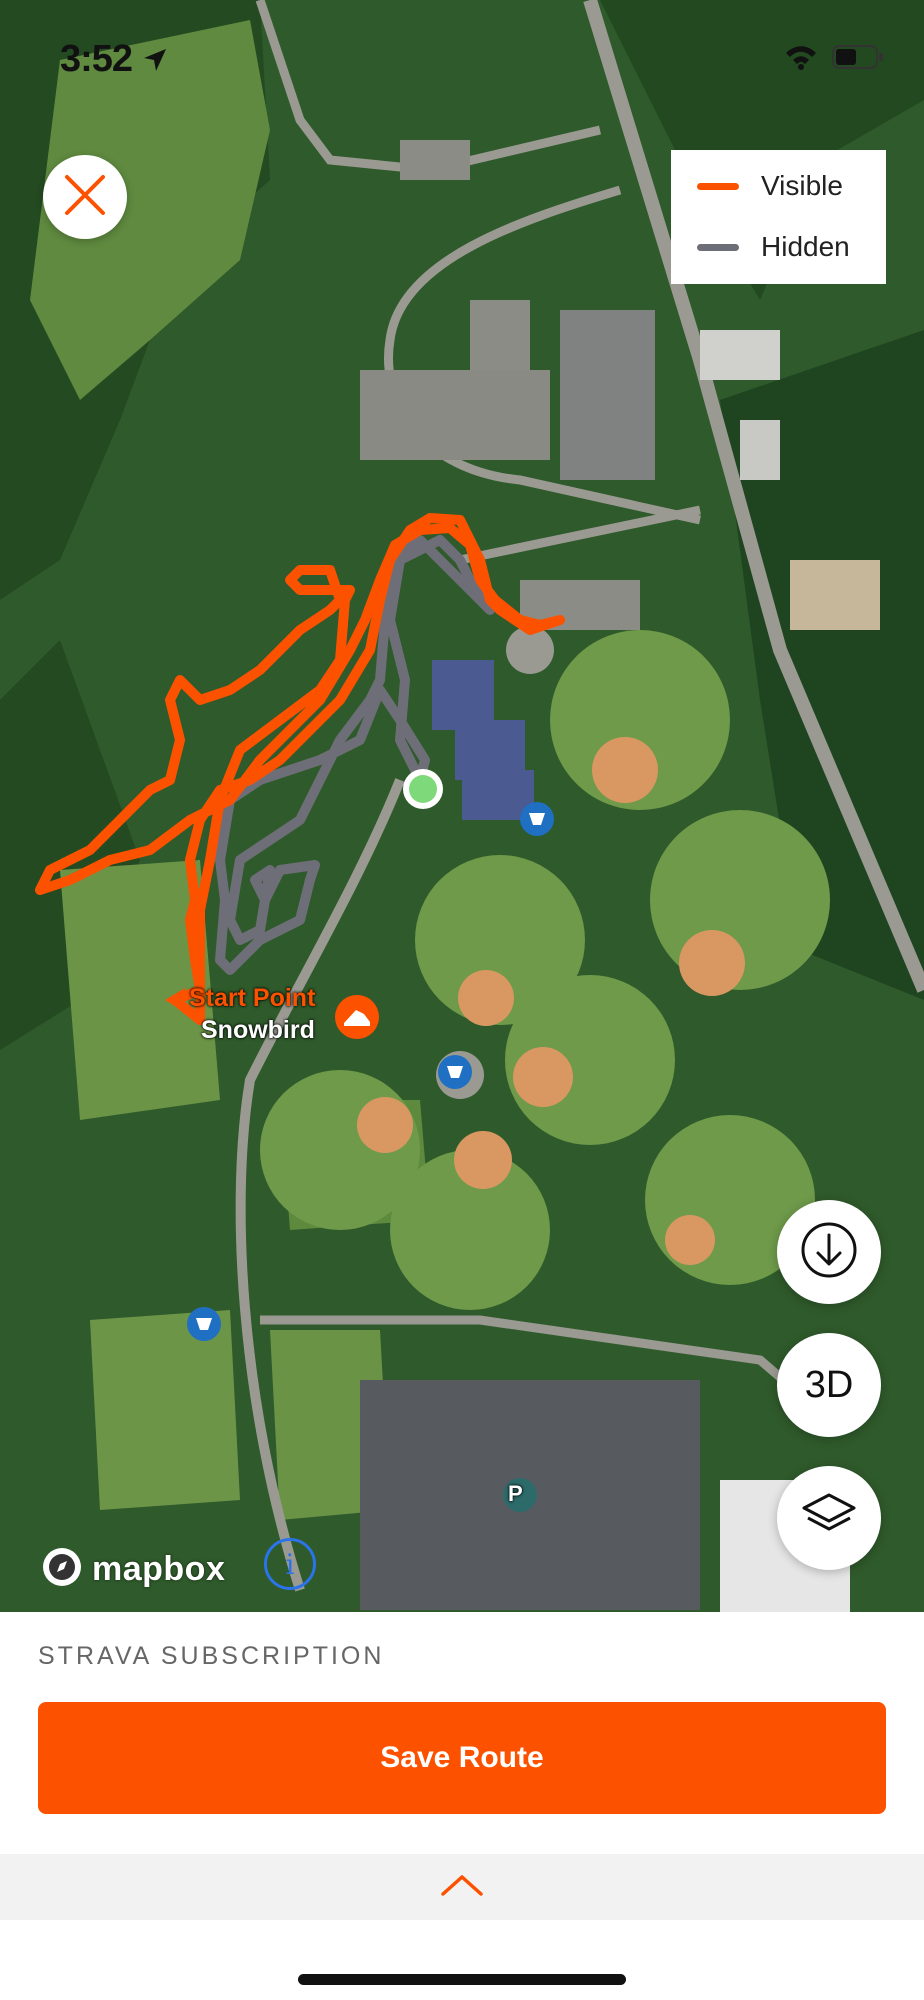 This screenshot has height=2000, width=924. Describe the element at coordinates (114, 59) in the screenshot. I see `status-time: 3:52` at that location.